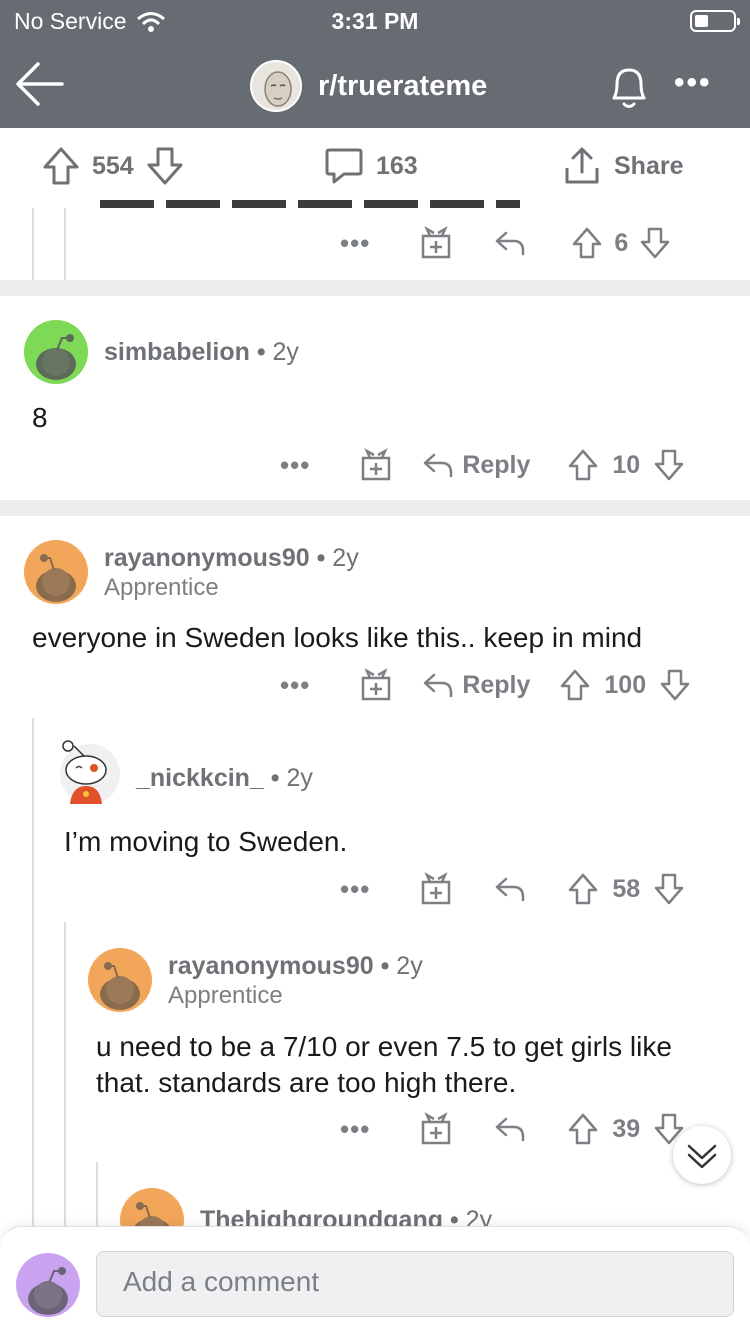 The height and width of the screenshot is (1334, 750). What do you see at coordinates (626, 464) in the screenshot?
I see `comment-score: 10` at bounding box center [626, 464].